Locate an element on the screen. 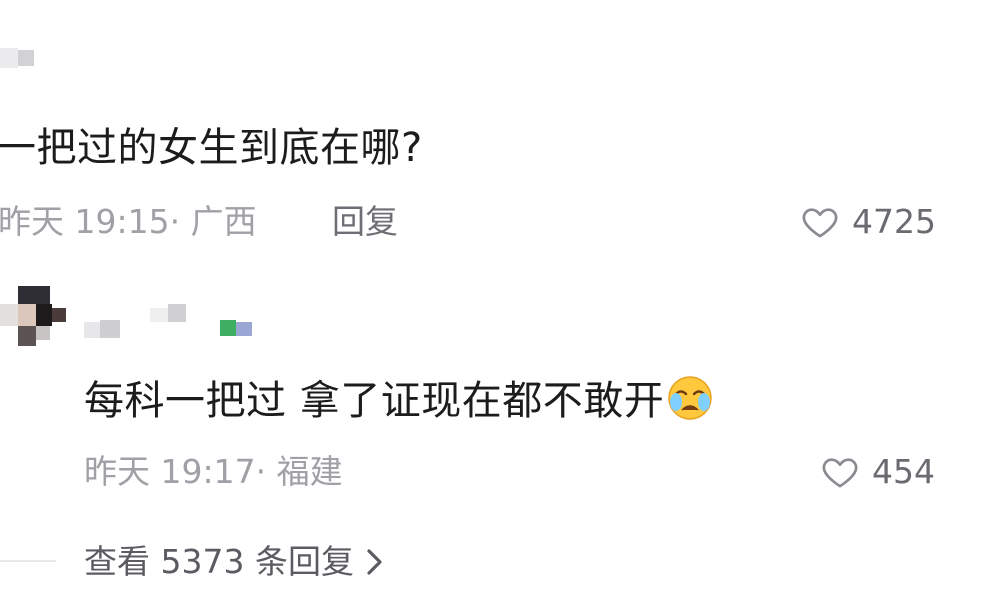 Image resolution: width=987 pixels, height=598 pixels. comment-1-like-button: 4725 is located at coordinates (868, 222).